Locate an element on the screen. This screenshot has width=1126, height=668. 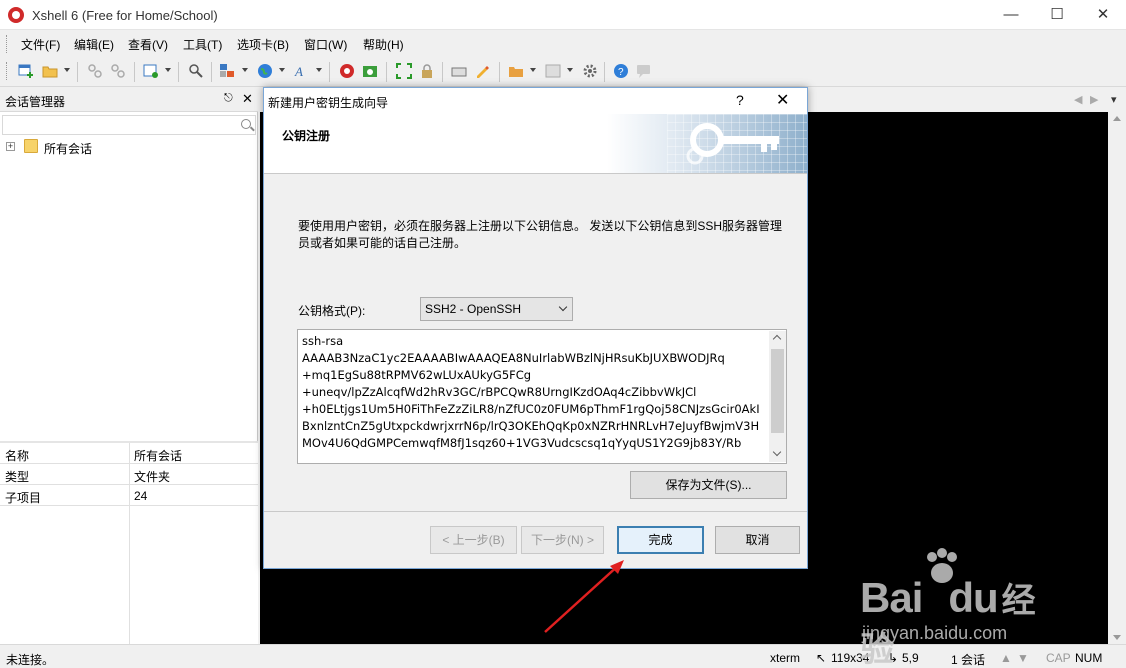
minimize-button: — is located at coordinates (1011, 15).